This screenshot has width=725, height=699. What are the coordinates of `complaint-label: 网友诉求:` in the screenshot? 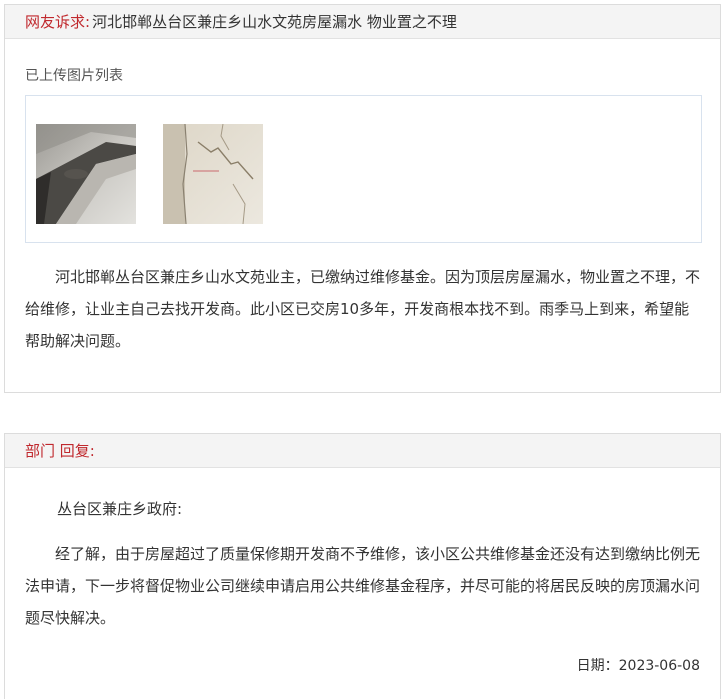 It's located at (58, 22).